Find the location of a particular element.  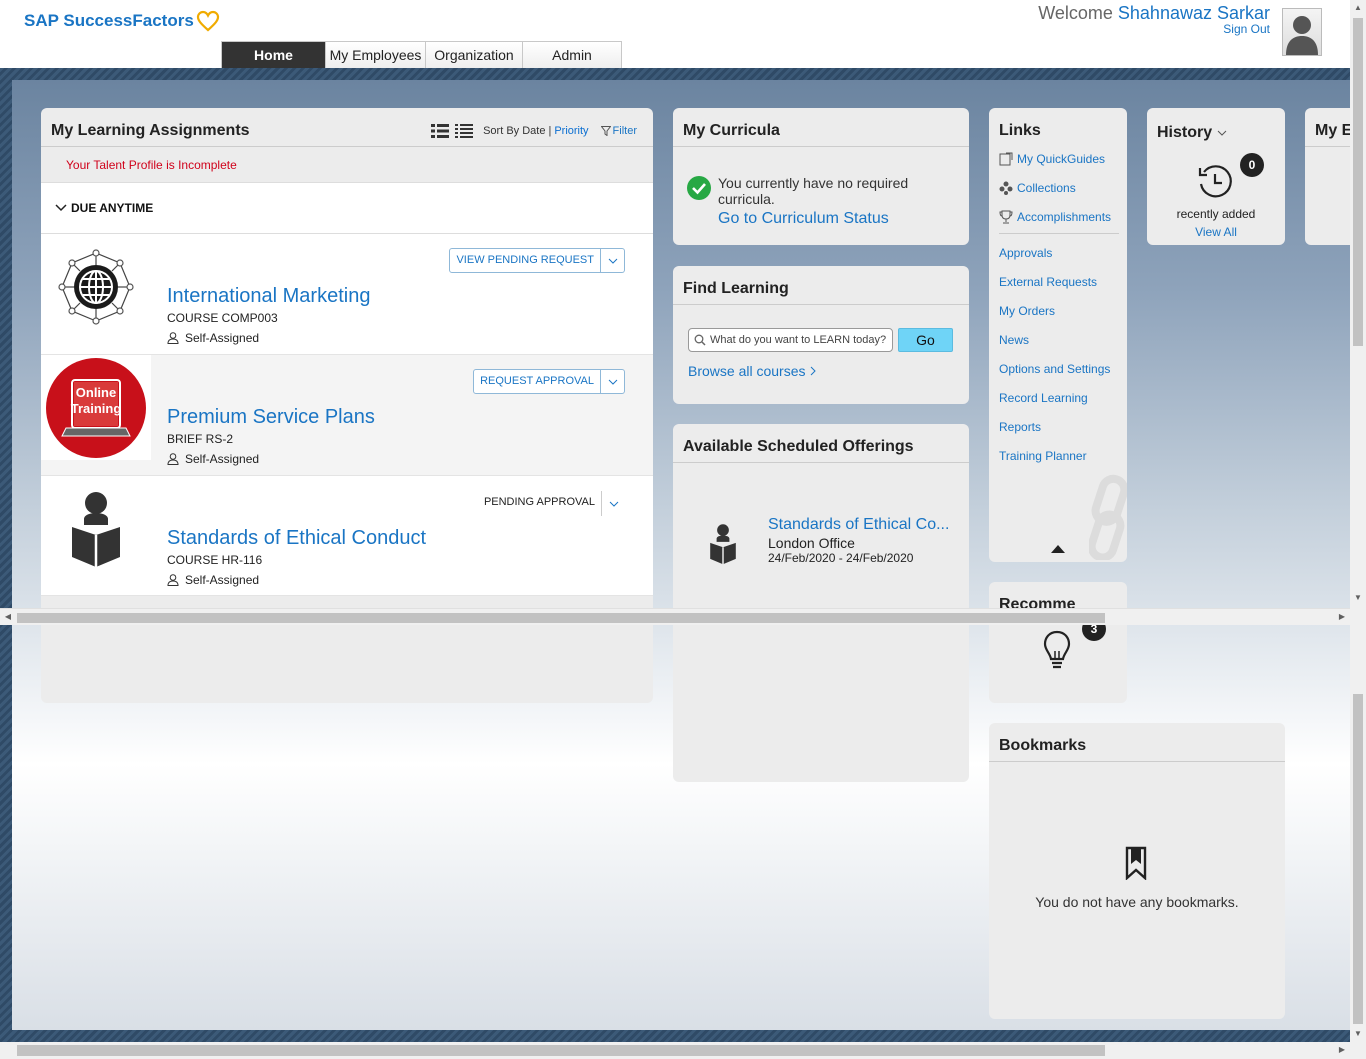

sap-successfactors-logo: SAP SuccessFactors is located at coordinates (122, 21).